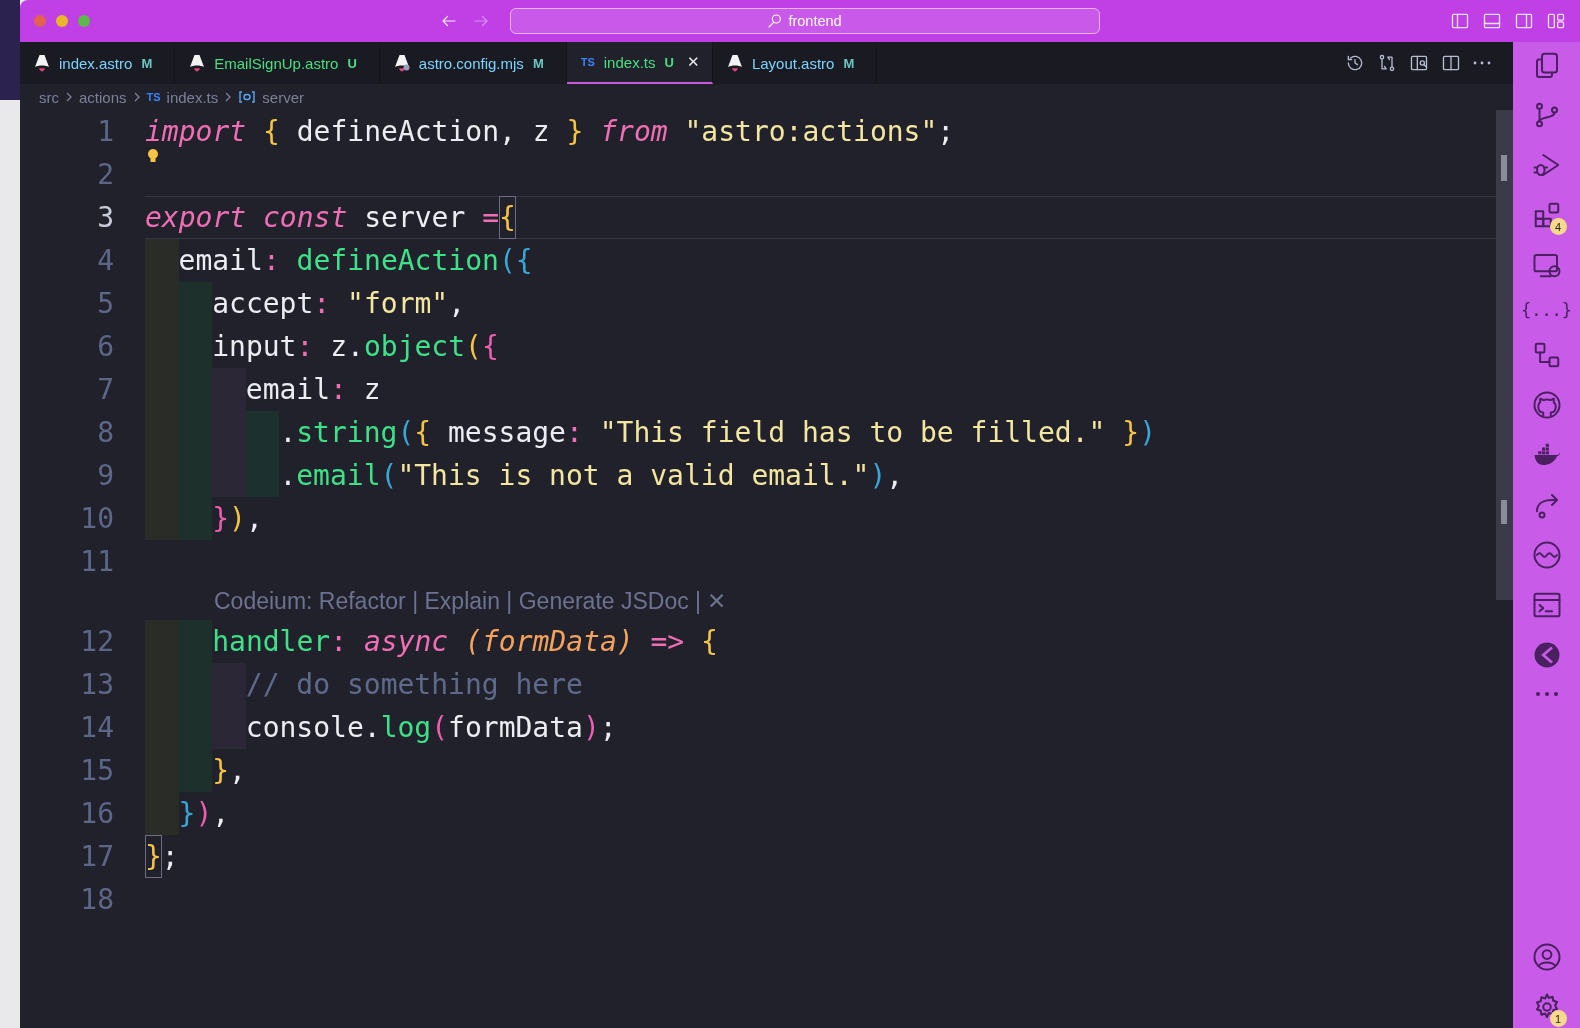 The image size is (1580, 1028). Describe the element at coordinates (820, 475) in the screenshot. I see `code-line: .email("This is not a valid email."),` at that location.